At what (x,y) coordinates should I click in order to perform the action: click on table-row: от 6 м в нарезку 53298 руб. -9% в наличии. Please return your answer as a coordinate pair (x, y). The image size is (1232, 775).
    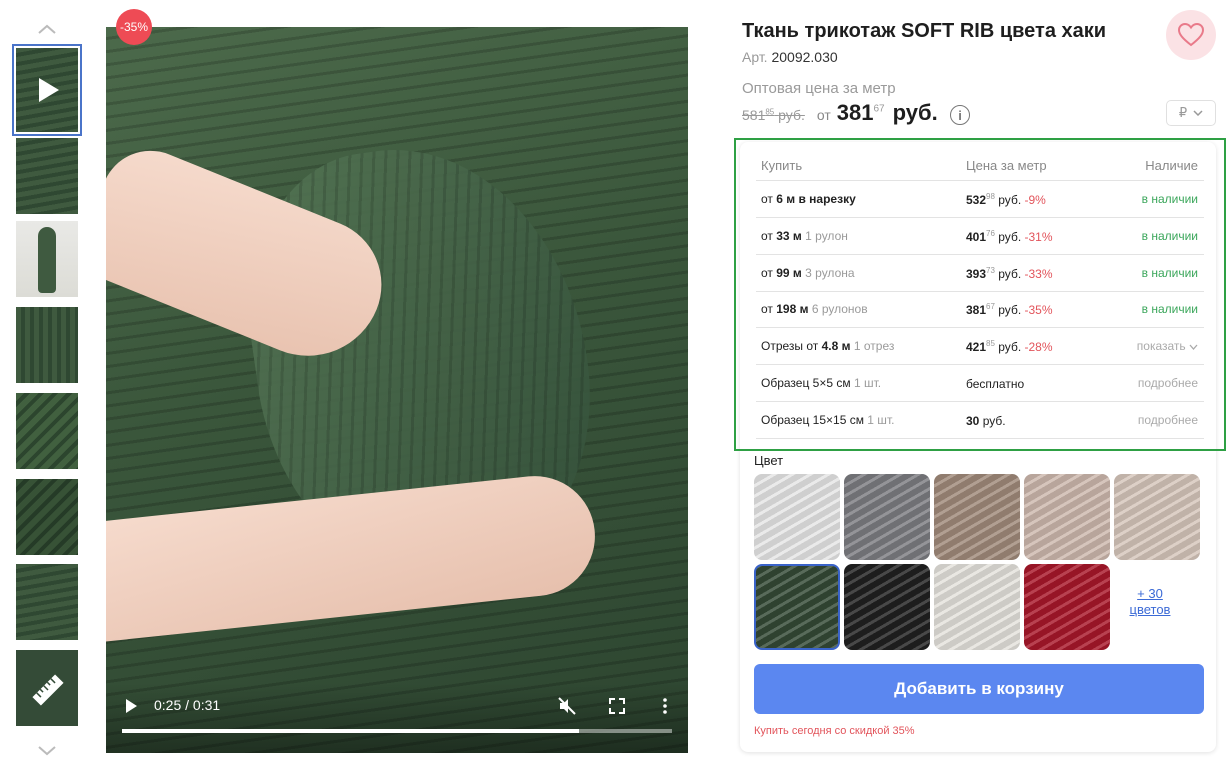
    Looking at the image, I should click on (980, 199).